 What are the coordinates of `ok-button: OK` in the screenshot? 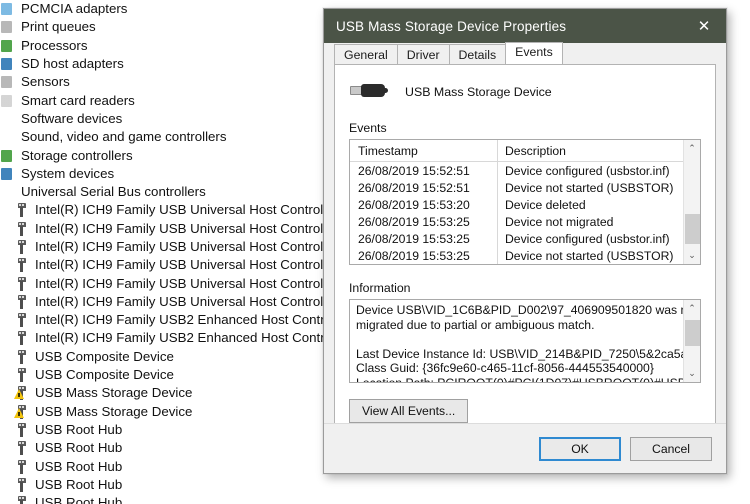 It's located at (580, 448).